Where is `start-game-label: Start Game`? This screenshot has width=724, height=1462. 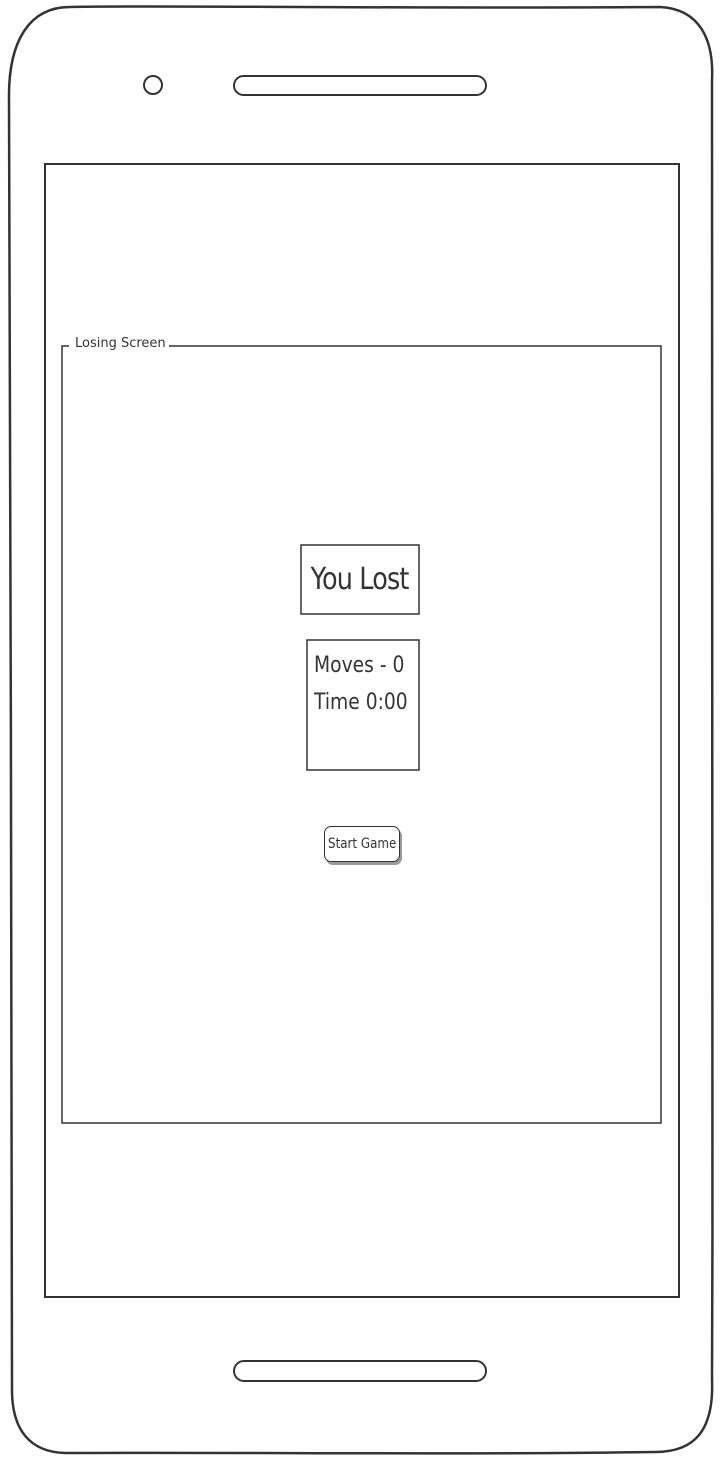 start-game-label: Start Game is located at coordinates (362, 844).